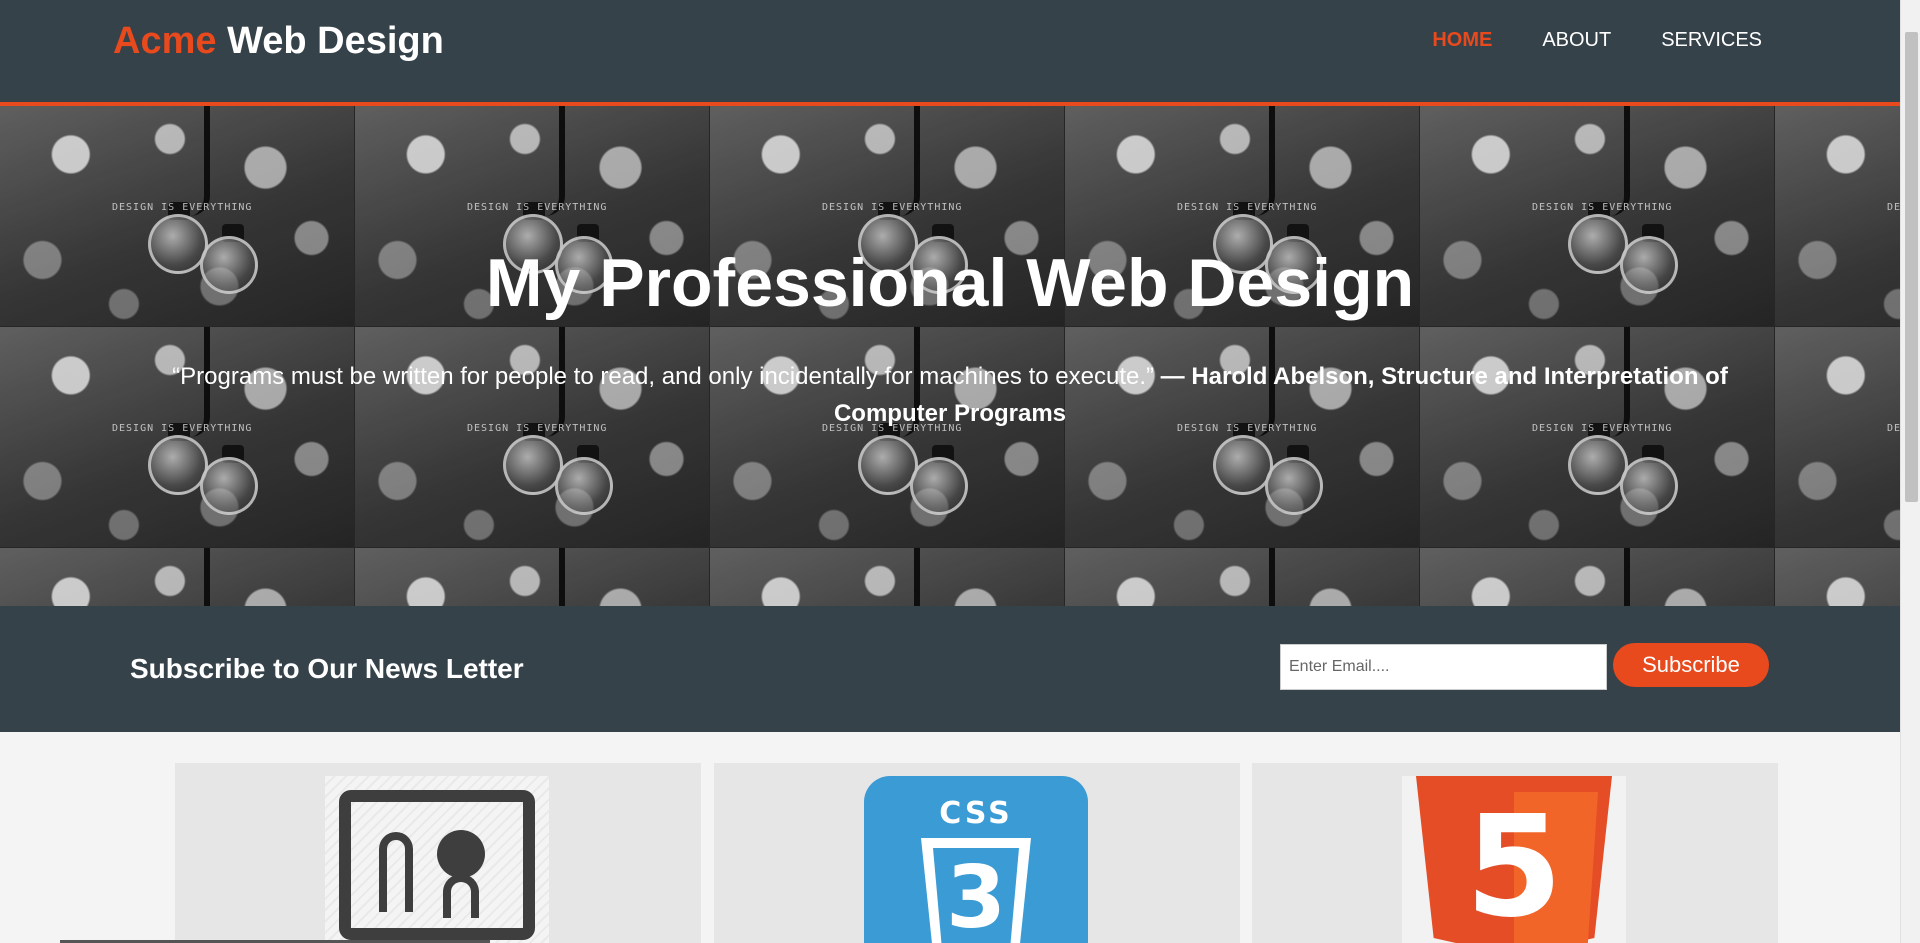  I want to click on design-tablet-icon, so click(437, 859).